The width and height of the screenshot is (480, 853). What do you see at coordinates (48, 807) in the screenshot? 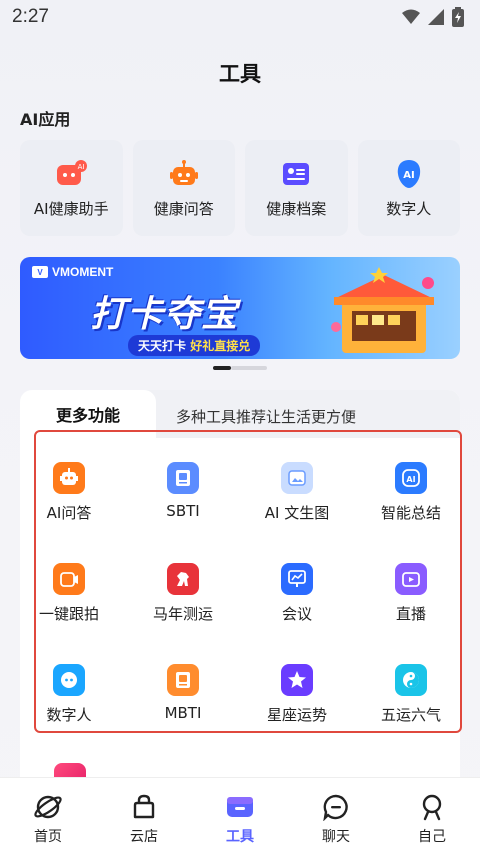
I see `planet-icon` at bounding box center [48, 807].